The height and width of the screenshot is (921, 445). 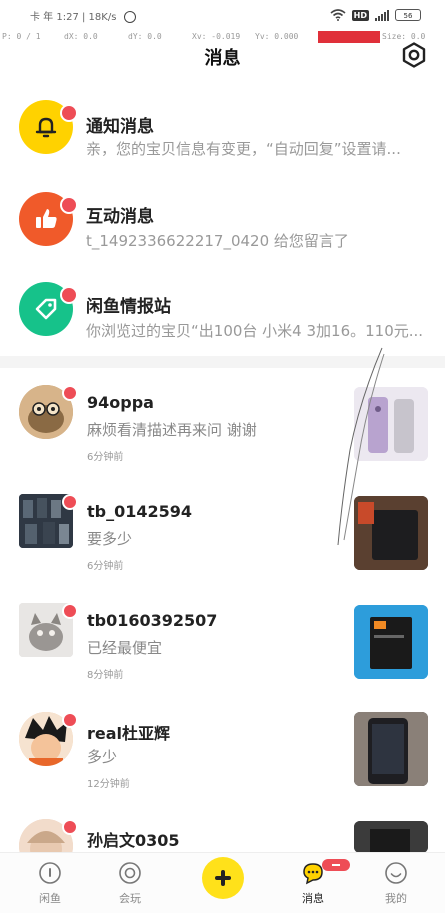 I want to click on thumbs-up-icon, so click(x=46, y=218).